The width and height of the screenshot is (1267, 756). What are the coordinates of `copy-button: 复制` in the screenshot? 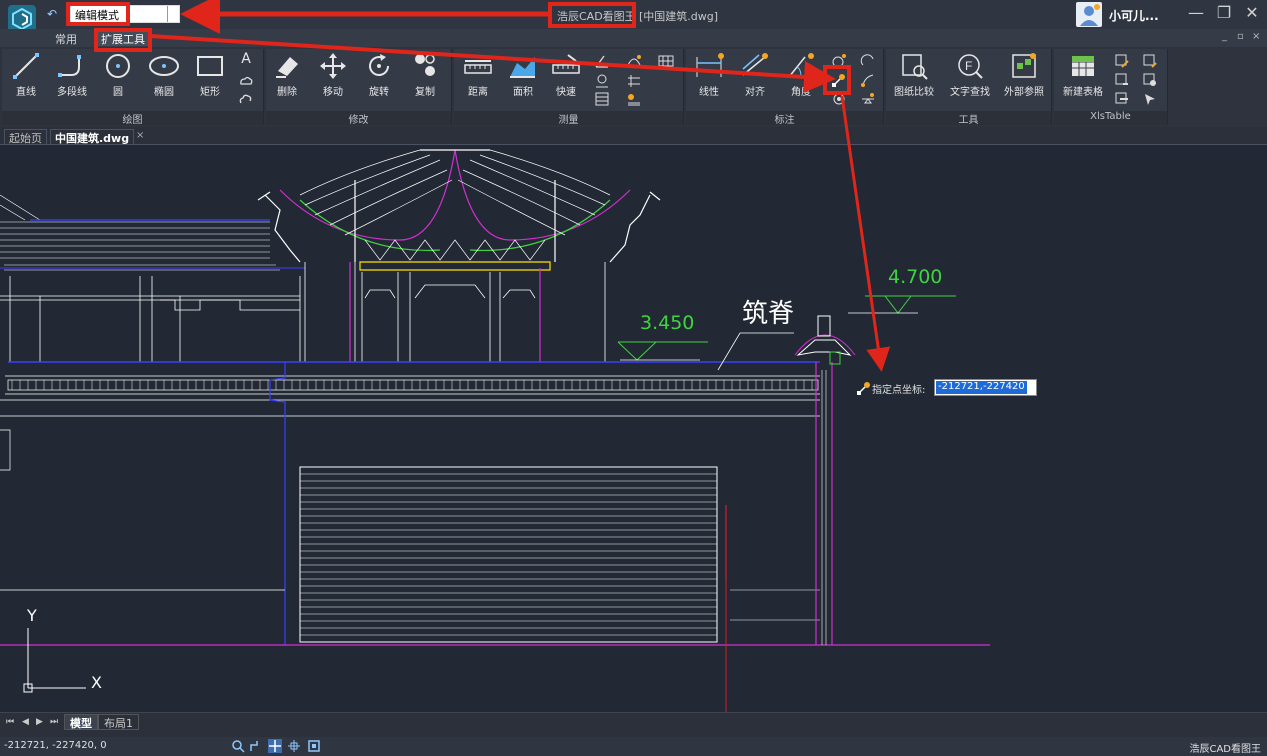 It's located at (425, 74).